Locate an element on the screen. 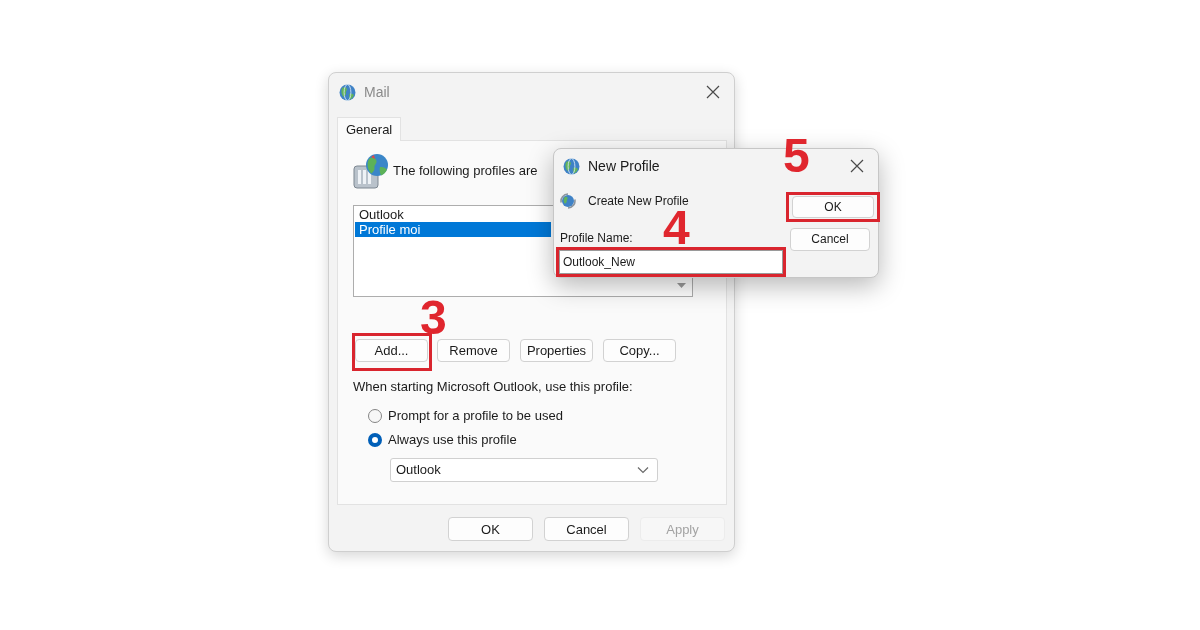 This screenshot has height=630, width=1200. step-number: 5 is located at coordinates (796, 156).